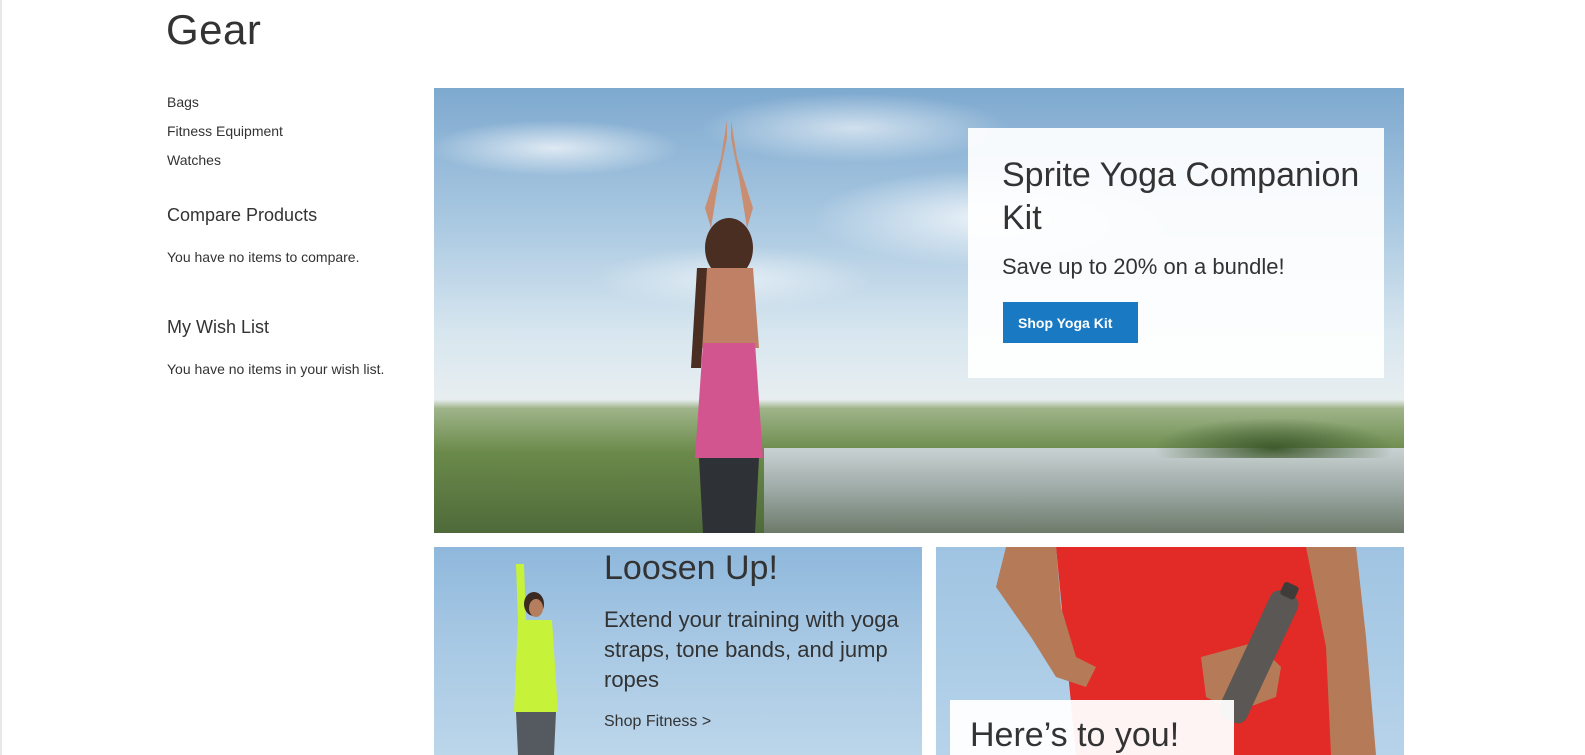 This screenshot has width=1585, height=755. Describe the element at coordinates (727, 326) in the screenshot. I see `hero-yoga-woman-image` at that location.